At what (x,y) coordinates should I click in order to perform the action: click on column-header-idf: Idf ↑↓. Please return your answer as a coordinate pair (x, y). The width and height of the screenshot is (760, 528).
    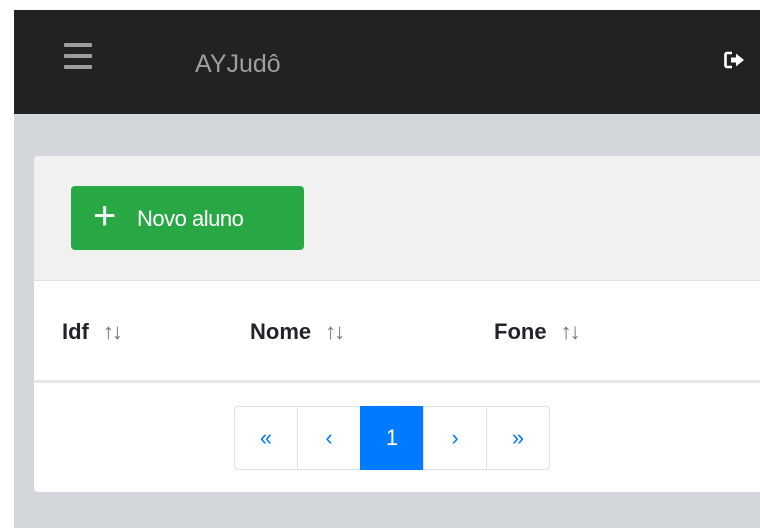
    Looking at the image, I should click on (92, 332).